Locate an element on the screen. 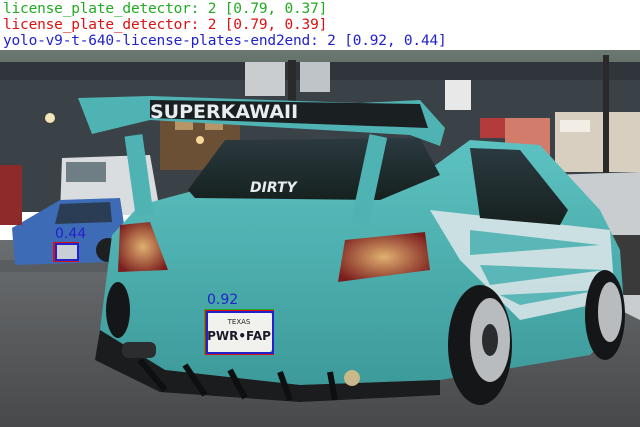  pole is located at coordinates (606, 117).